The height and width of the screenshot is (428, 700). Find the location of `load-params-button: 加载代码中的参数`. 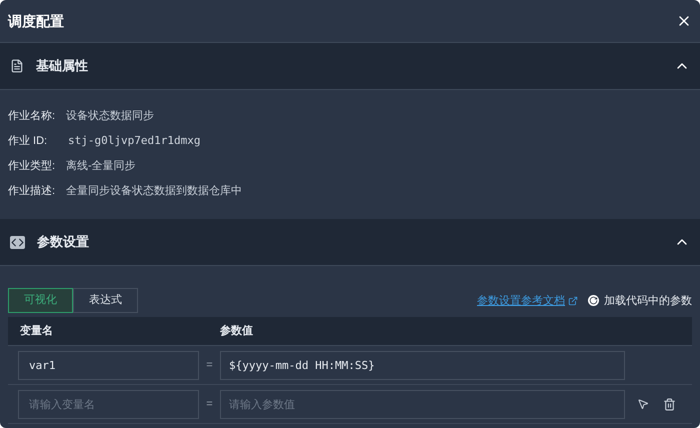

load-params-button: 加载代码中的参数 is located at coordinates (640, 300).